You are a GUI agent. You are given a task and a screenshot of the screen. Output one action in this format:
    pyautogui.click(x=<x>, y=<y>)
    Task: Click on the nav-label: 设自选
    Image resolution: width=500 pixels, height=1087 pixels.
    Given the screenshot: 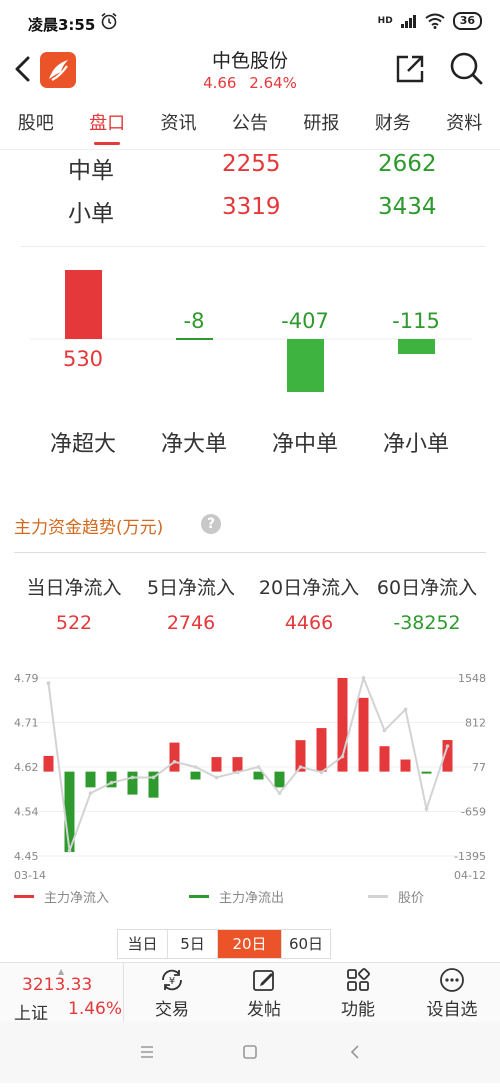 What is the action you would take?
    pyautogui.click(x=452, y=1010)
    